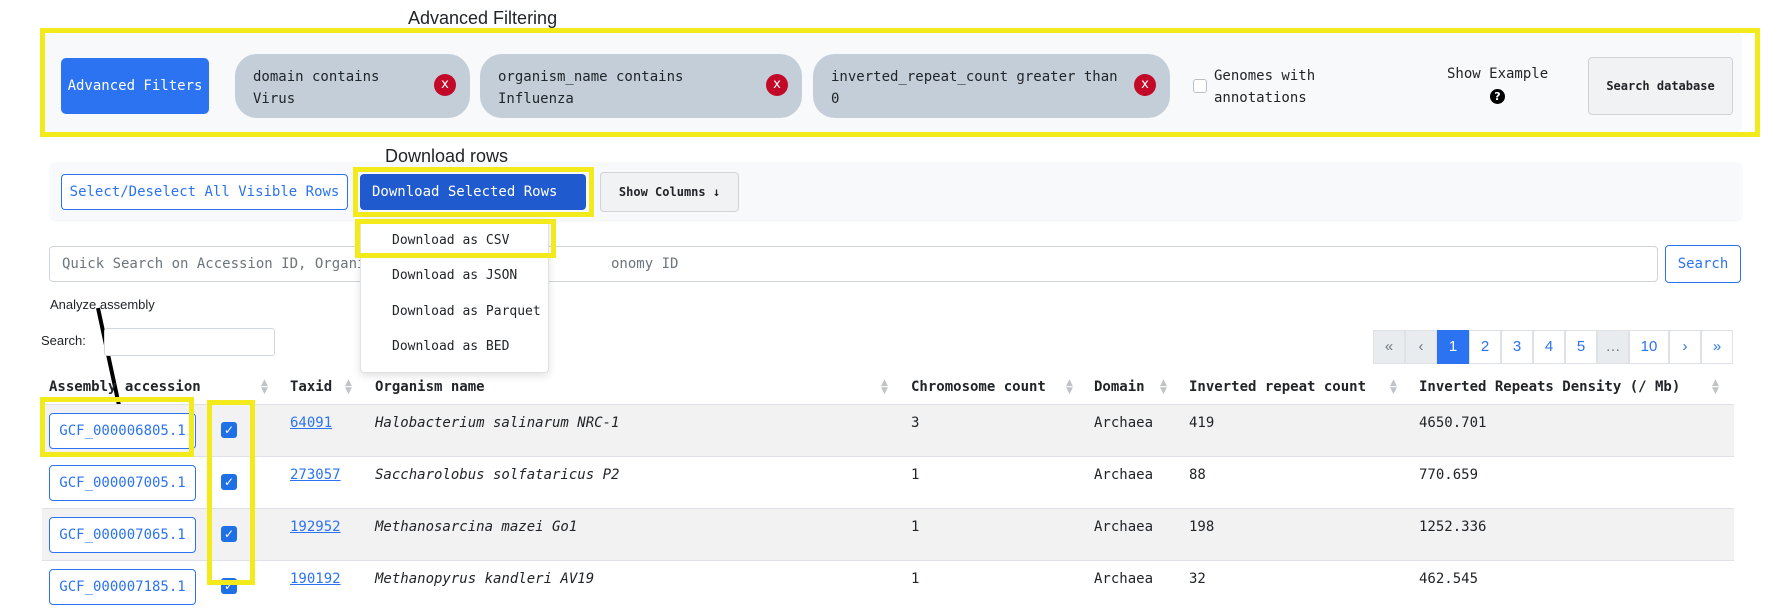 This screenshot has height=612, width=1788. I want to click on taxid-link: 64091, so click(311, 423).